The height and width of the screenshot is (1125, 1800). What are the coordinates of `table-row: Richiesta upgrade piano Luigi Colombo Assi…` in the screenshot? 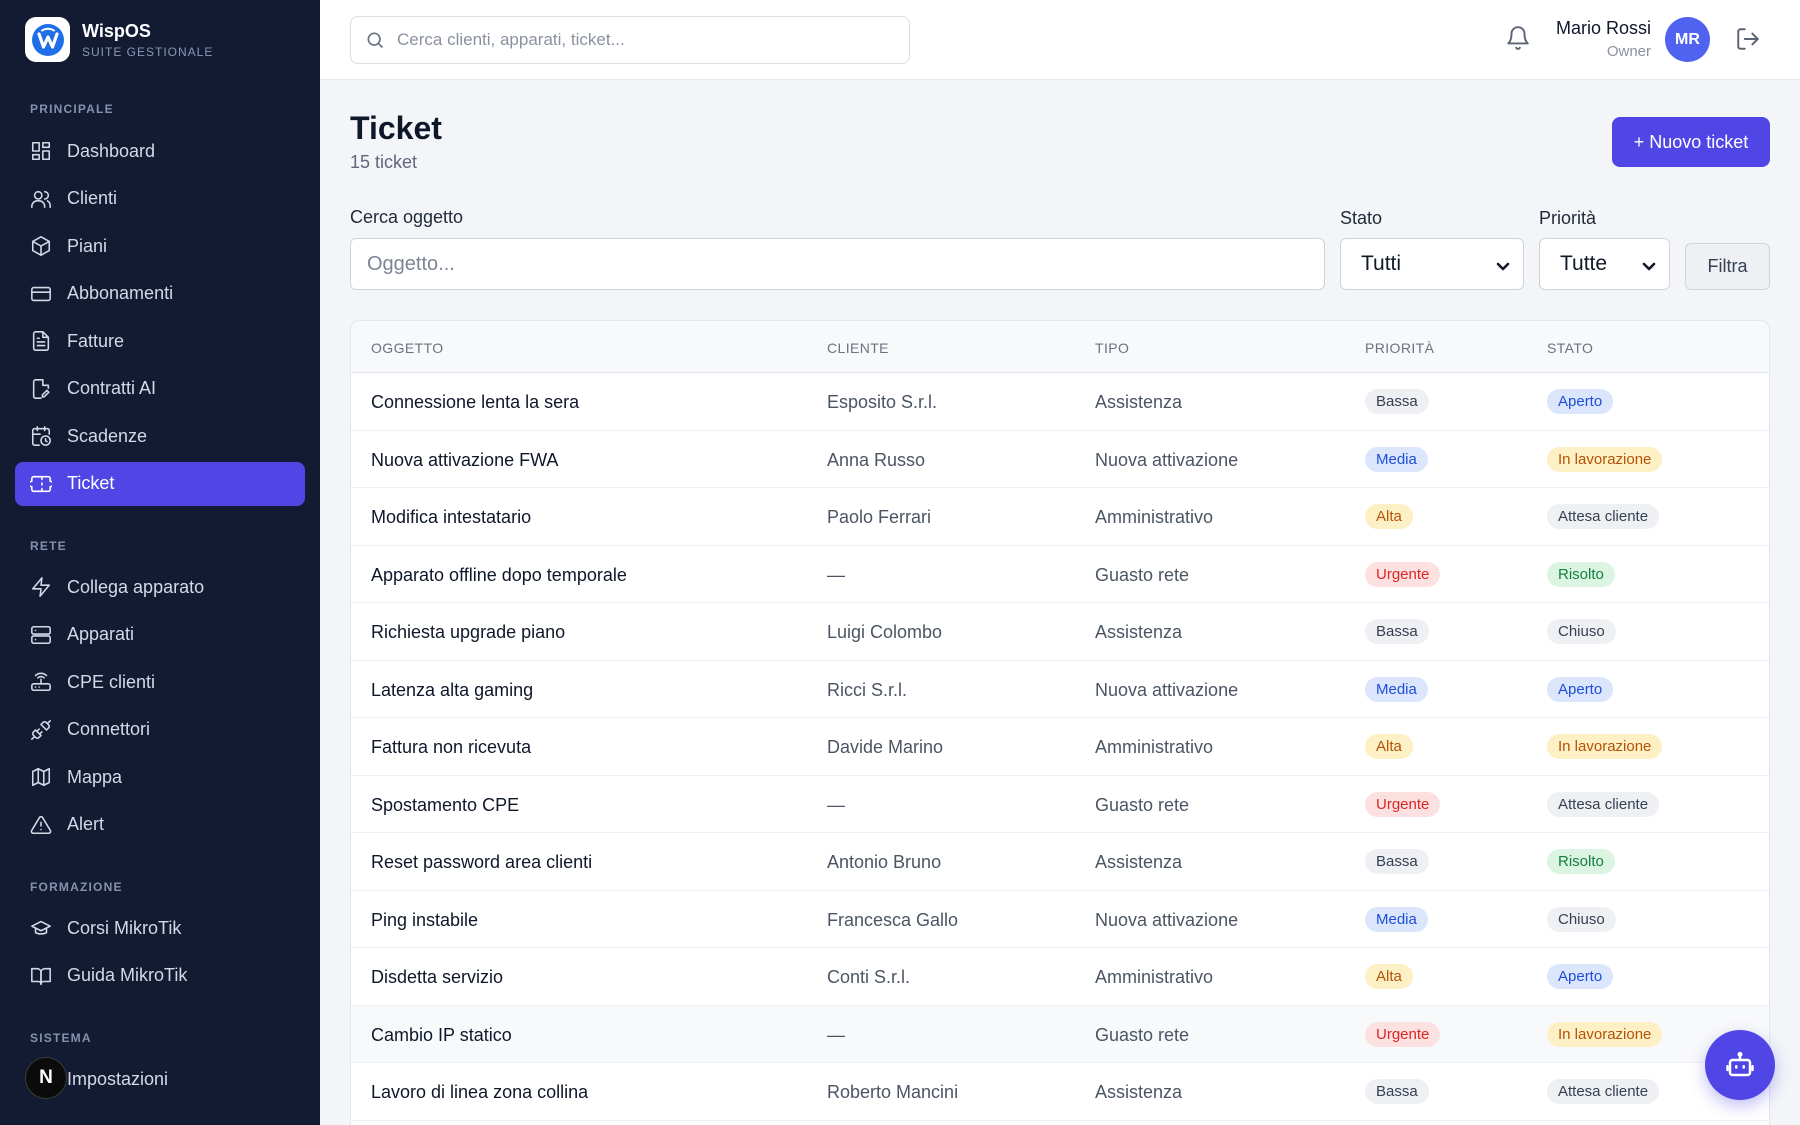 It's located at (1060, 632).